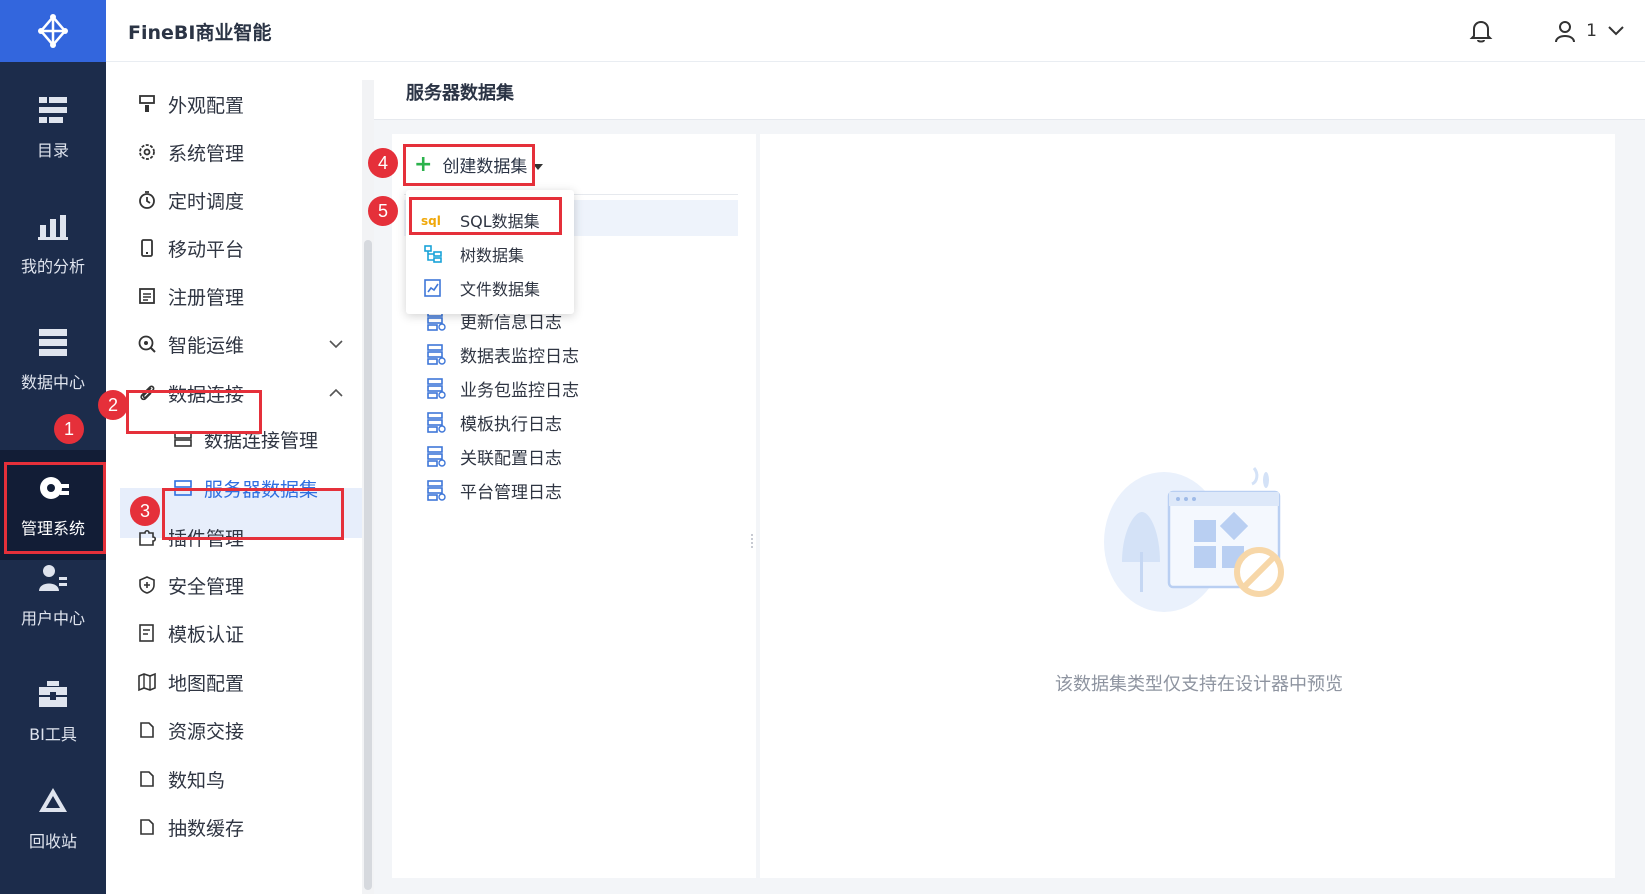  Describe the element at coordinates (1009, 91) in the screenshot. I see `breadcrumb-bar: 服务器数据集` at that location.